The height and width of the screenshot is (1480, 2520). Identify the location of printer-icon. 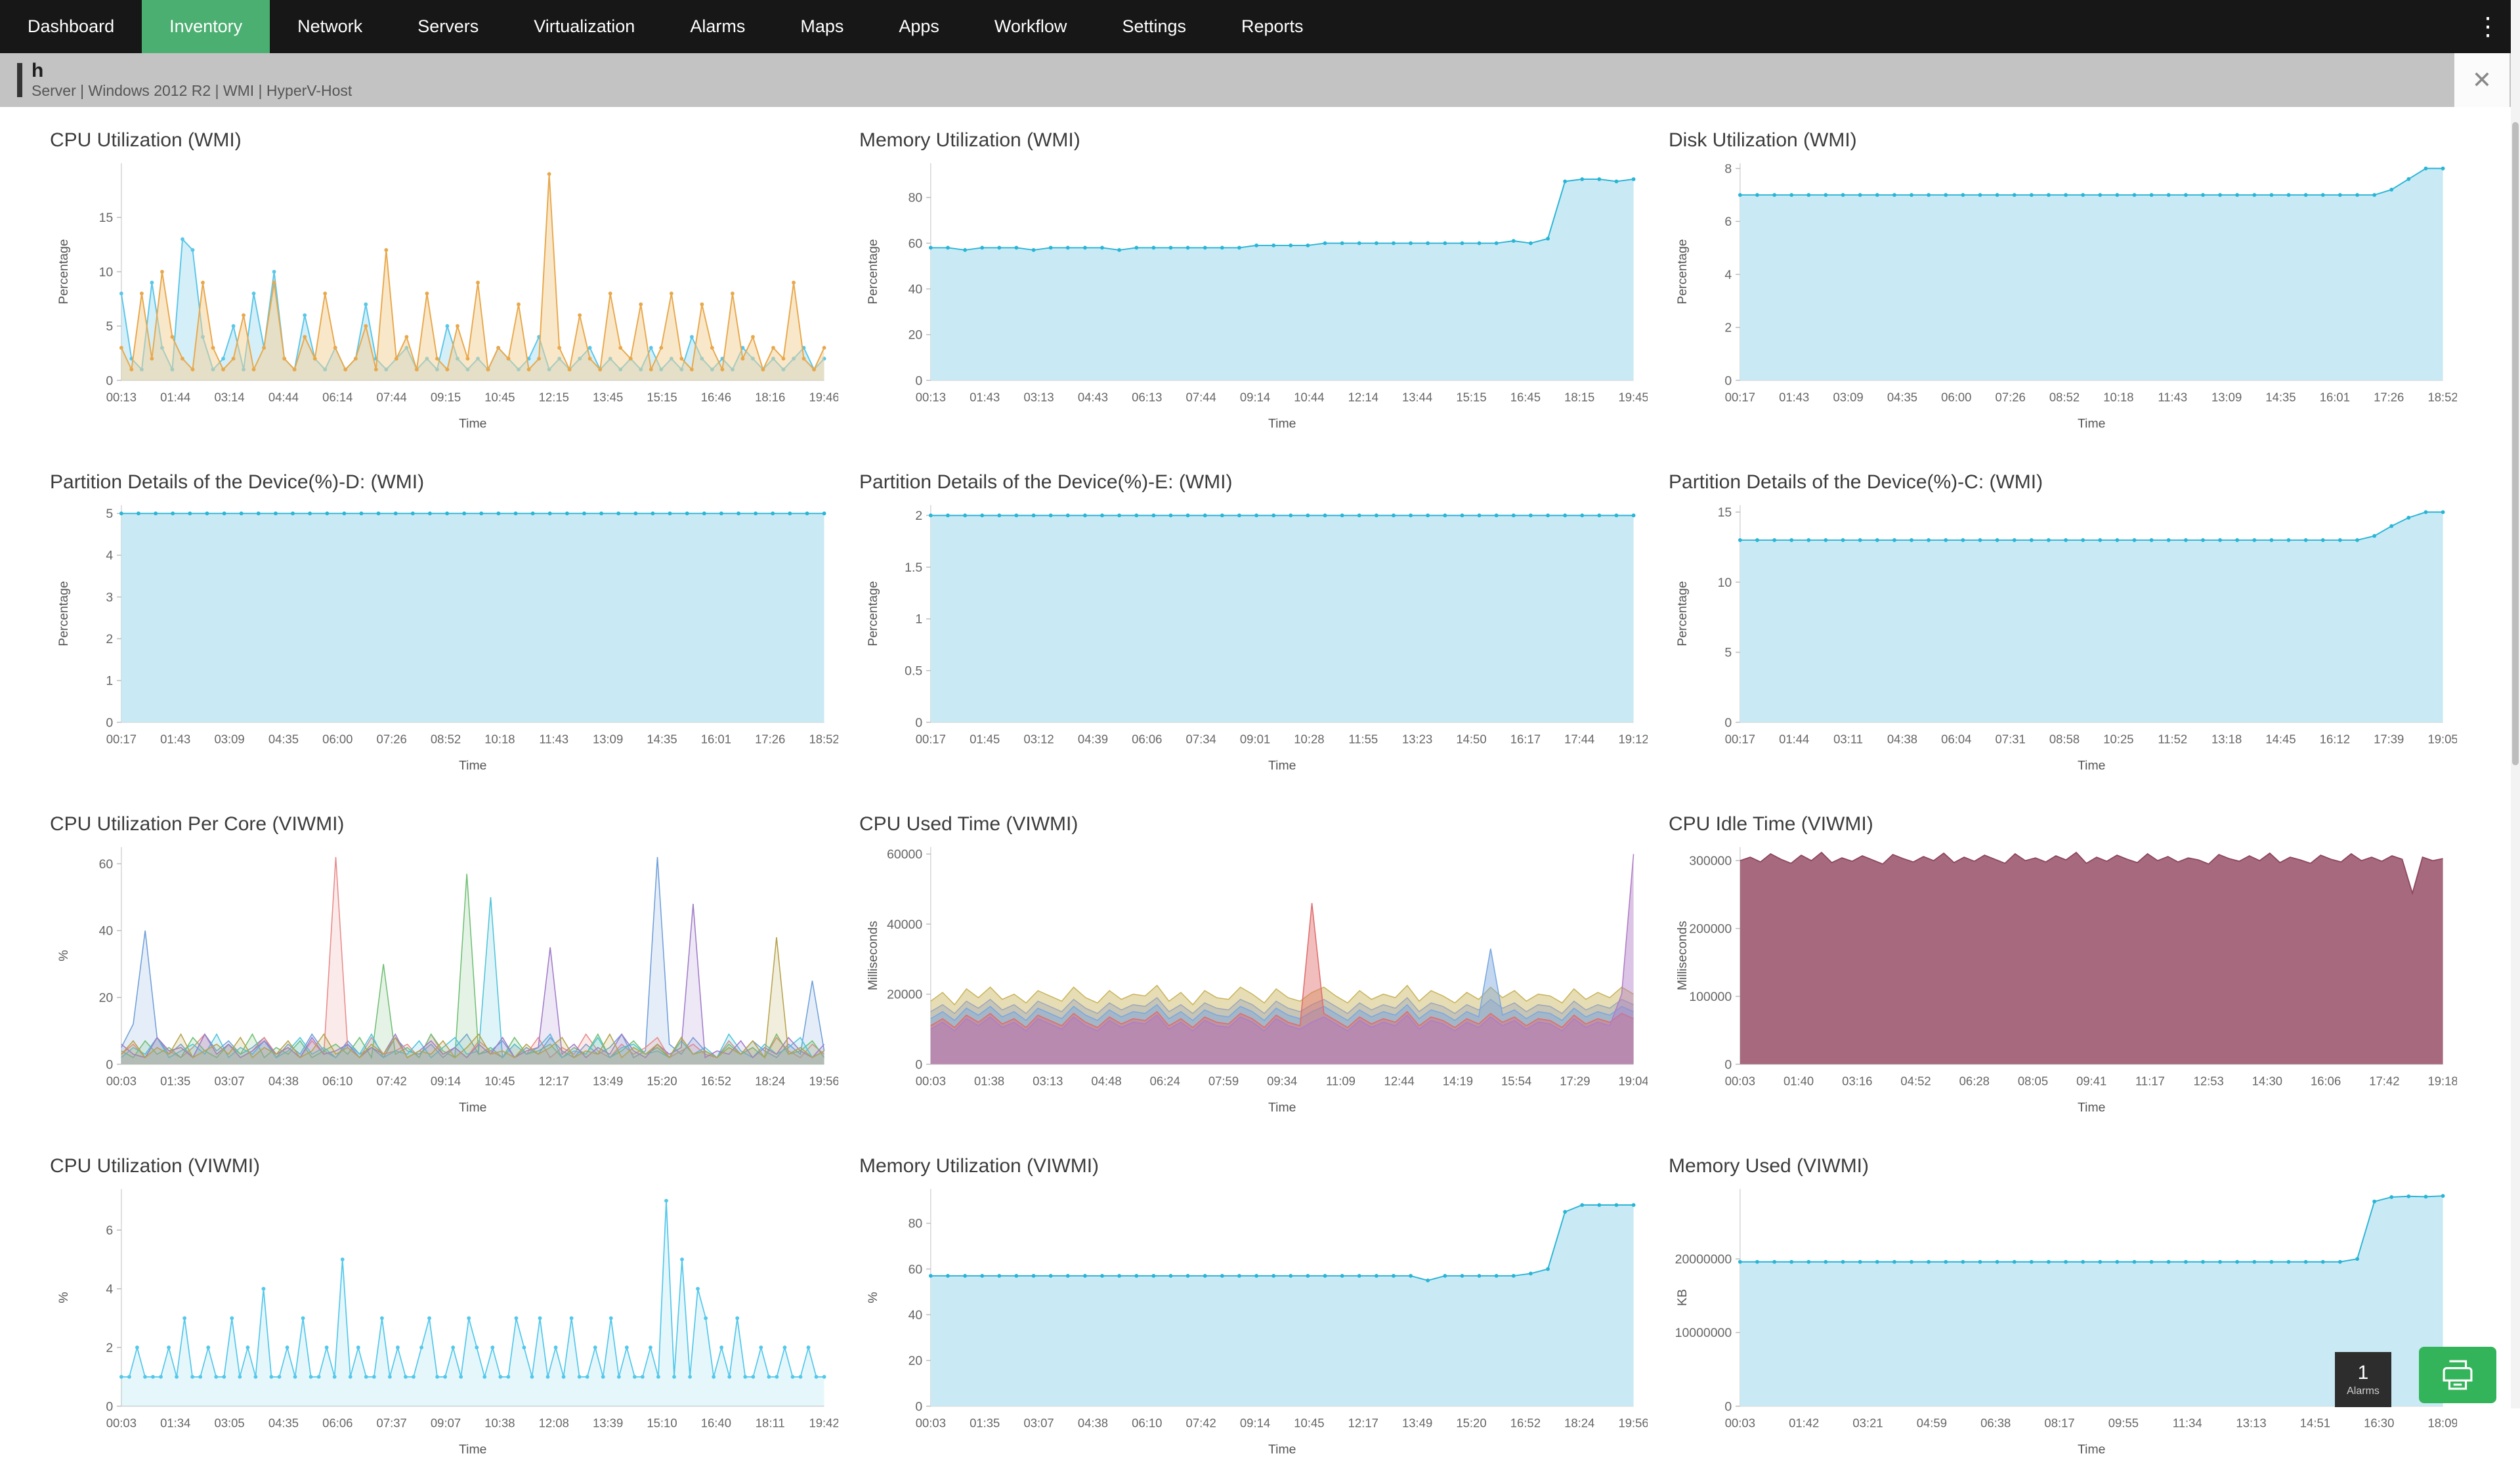
(2458, 1375).